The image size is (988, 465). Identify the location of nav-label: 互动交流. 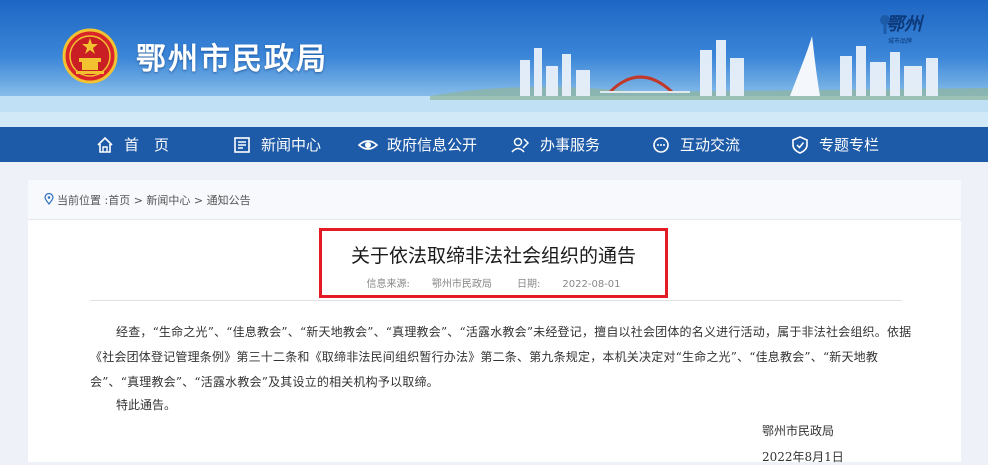
(710, 145).